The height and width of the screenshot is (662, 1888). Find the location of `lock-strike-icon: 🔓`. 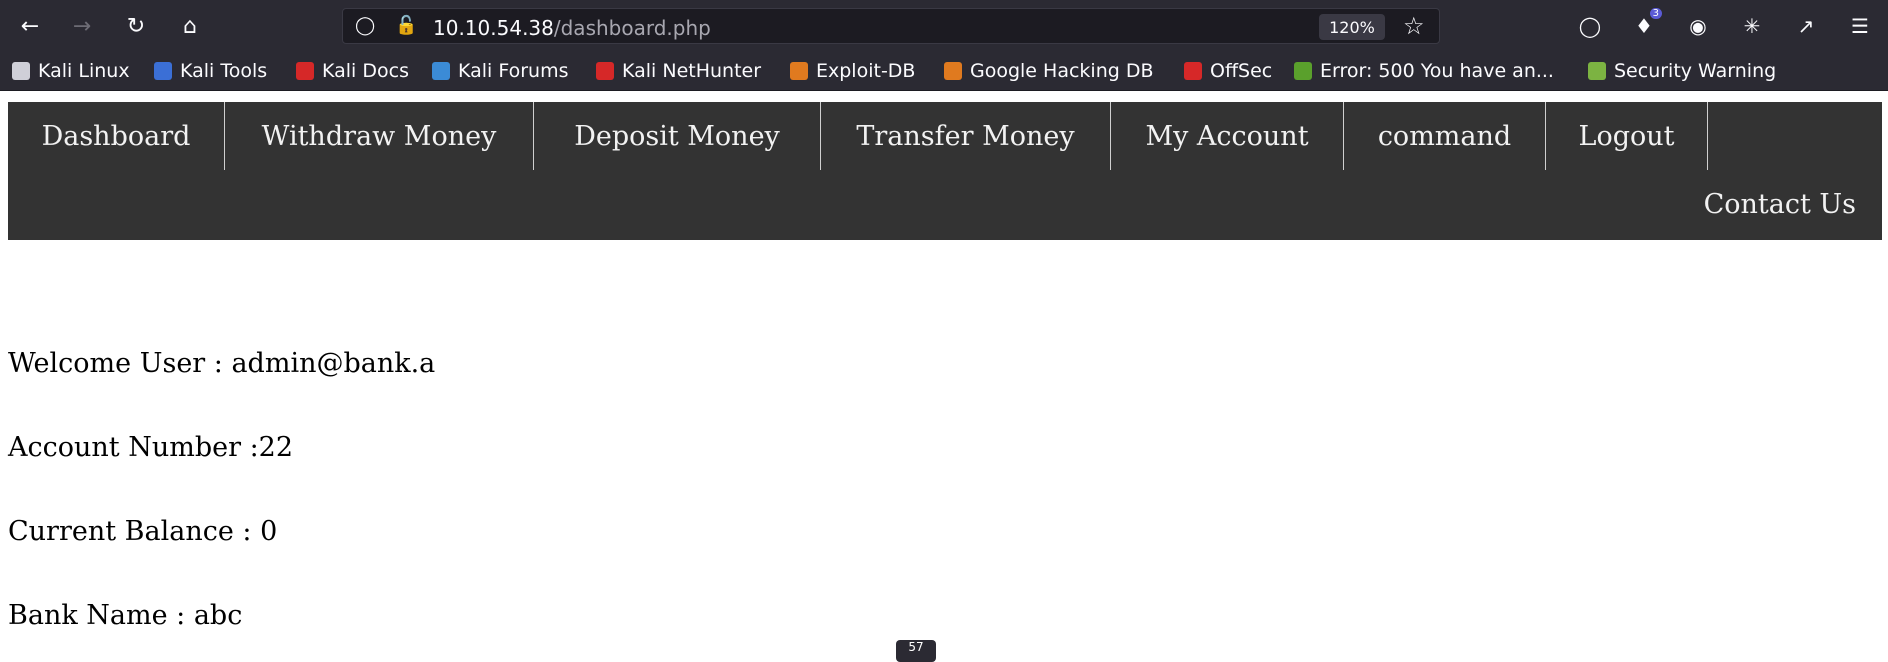

lock-strike-icon: 🔓 is located at coordinates (406, 25).